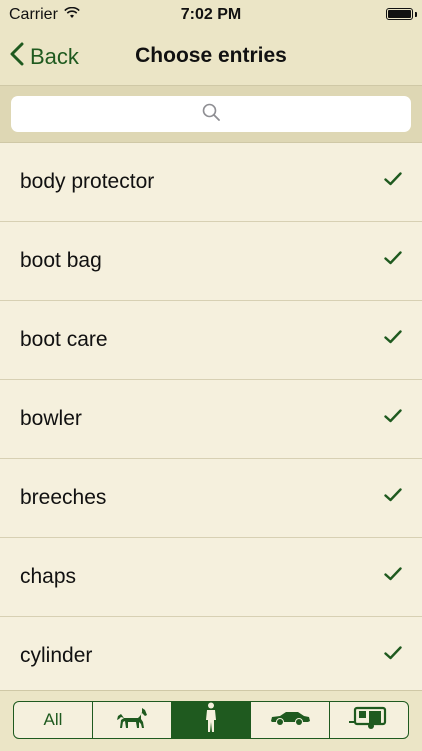 This screenshot has width=422, height=751. I want to click on list-item-label: bowler, so click(51, 418).